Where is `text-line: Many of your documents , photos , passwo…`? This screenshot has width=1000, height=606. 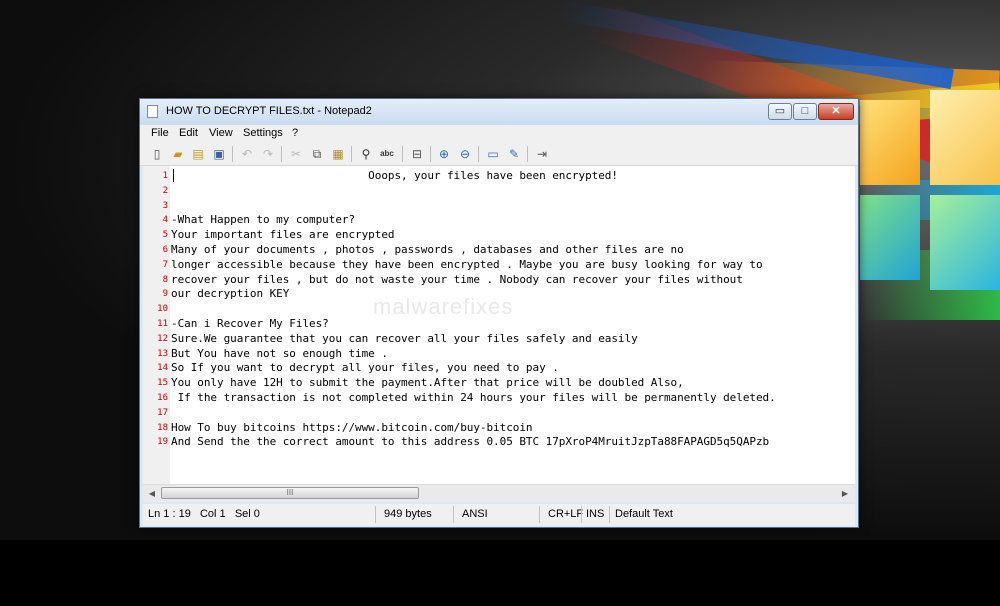 text-line: Many of your documents , photos , passwo… is located at coordinates (427, 249).